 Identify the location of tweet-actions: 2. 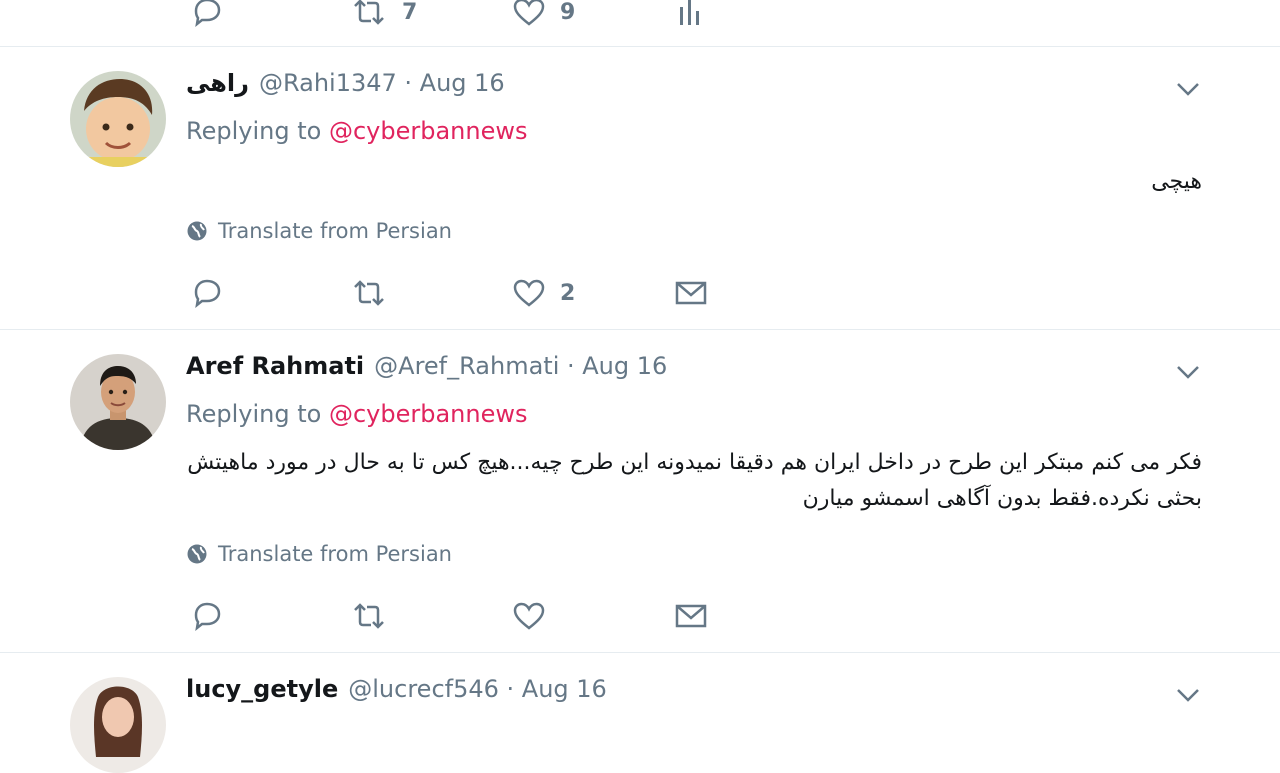
(400, 293).